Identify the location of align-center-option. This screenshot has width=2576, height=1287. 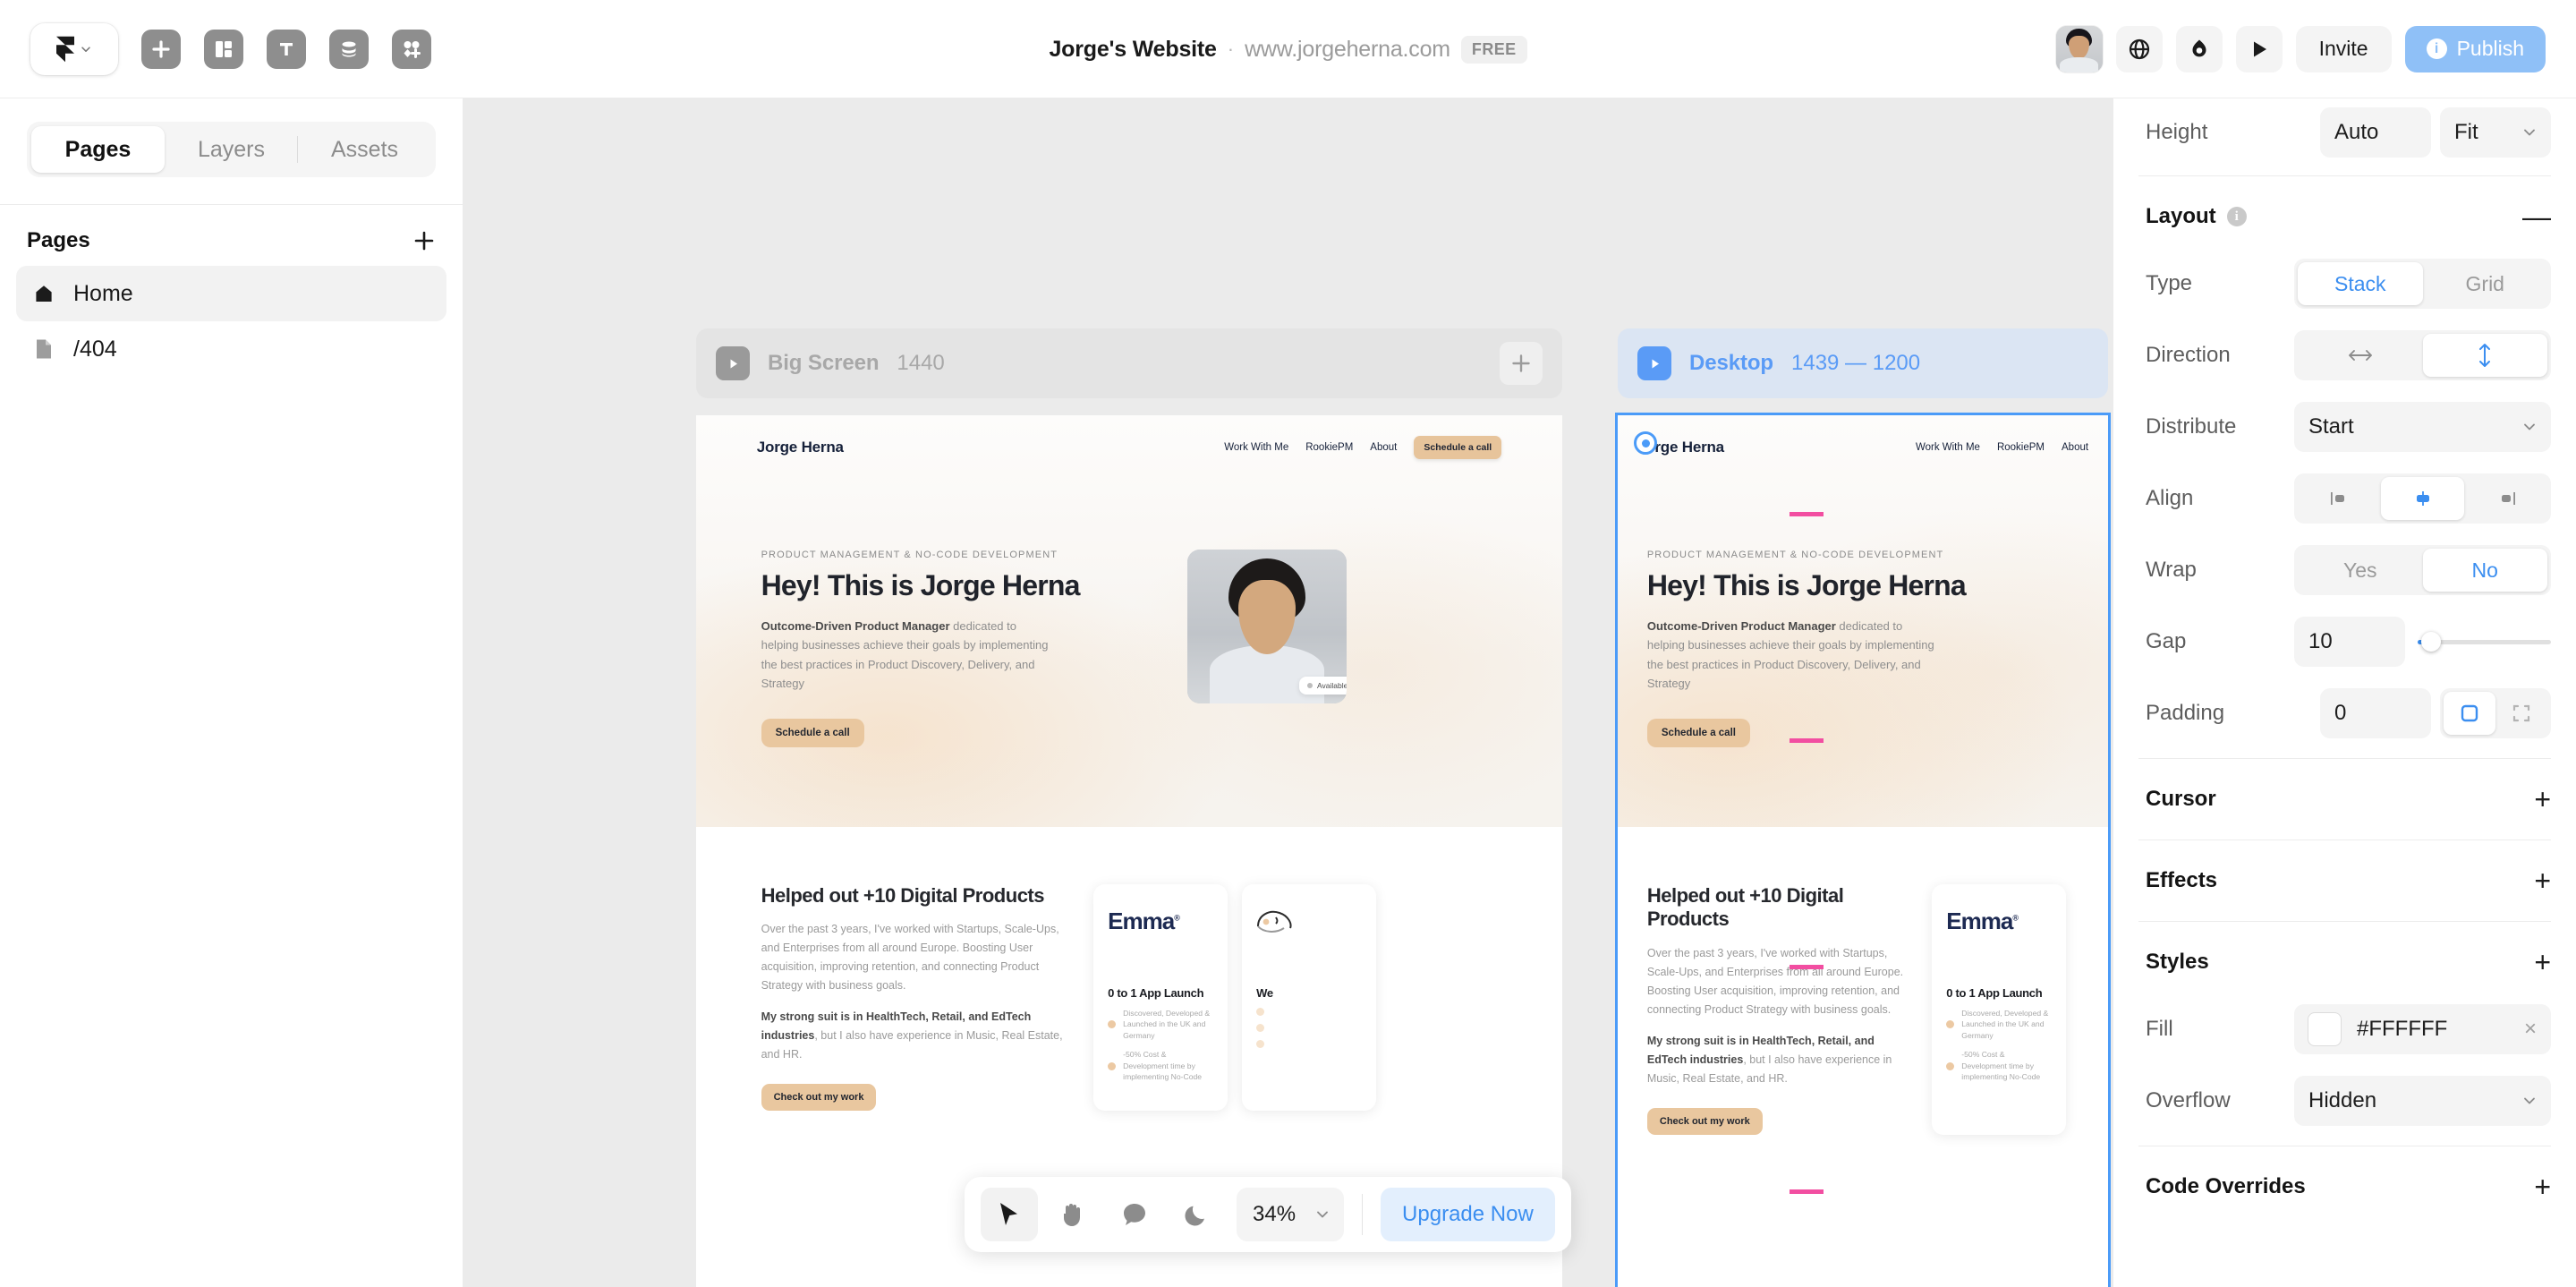
(2422, 499).